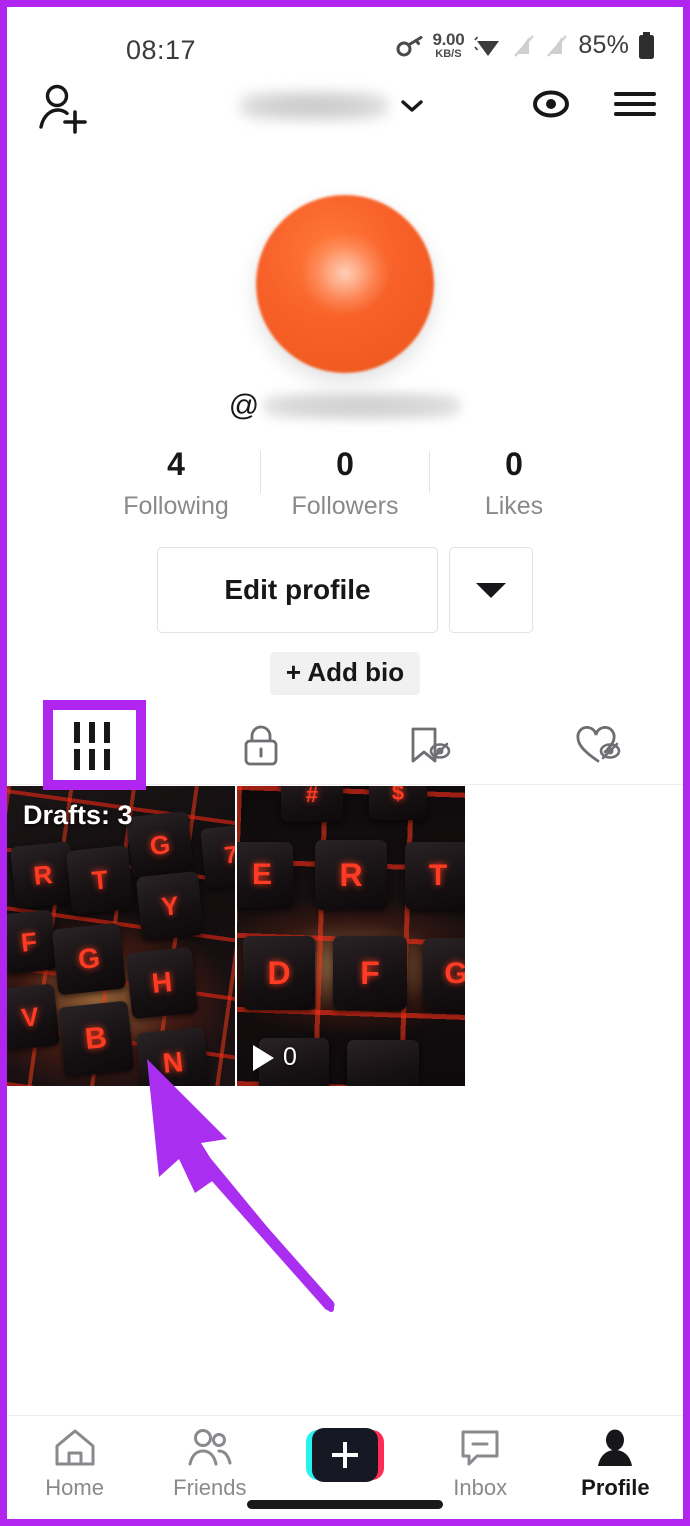 This screenshot has width=690, height=1526. What do you see at coordinates (593, 104) in the screenshot?
I see `header-actions` at bounding box center [593, 104].